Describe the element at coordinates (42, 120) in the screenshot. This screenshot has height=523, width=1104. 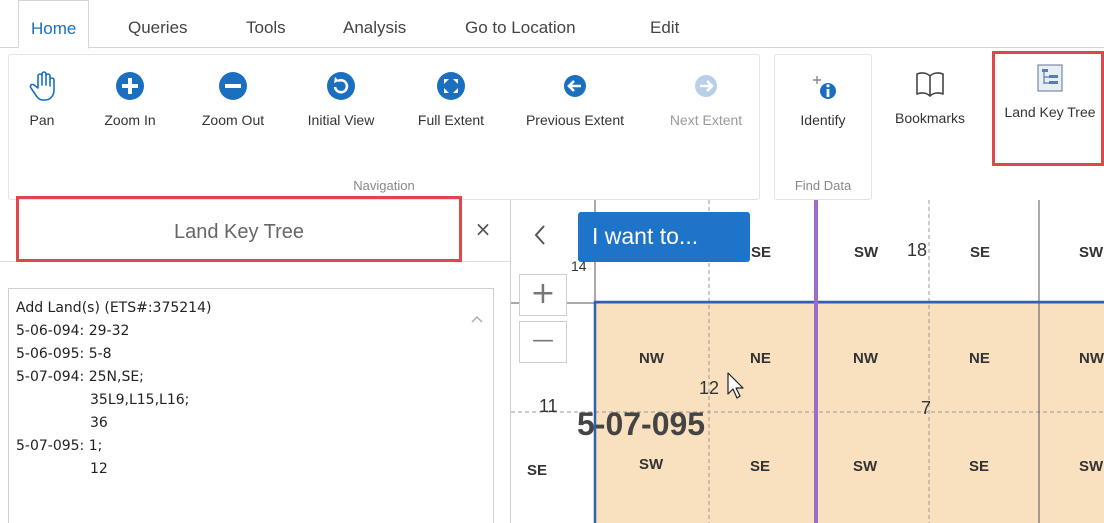
I see `pan-label: Pan` at that location.